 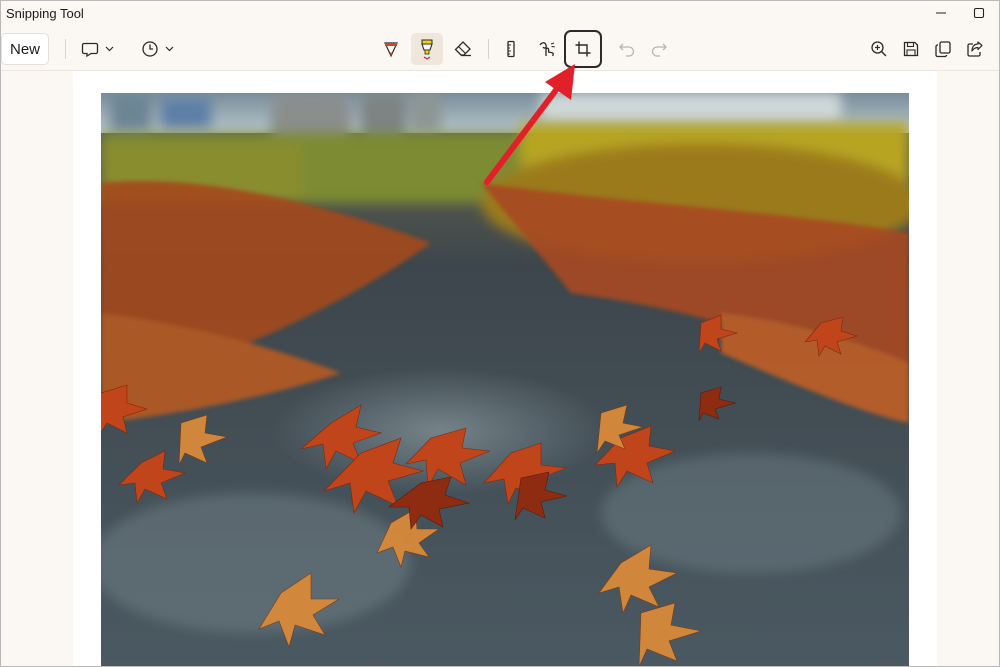 I want to click on ballpoint-pen-button, so click(x=391, y=49).